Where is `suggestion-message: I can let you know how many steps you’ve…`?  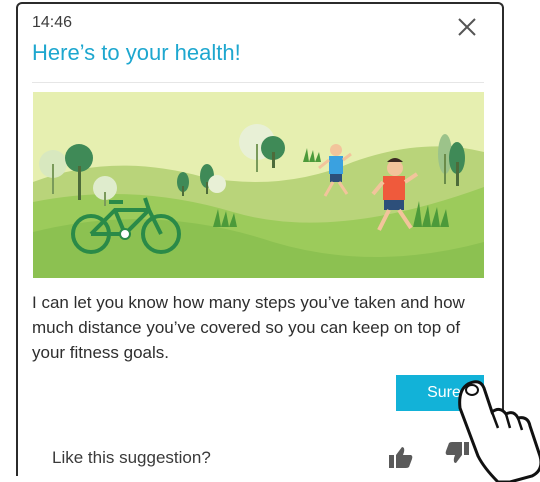 suggestion-message: I can let you know how many steps you’ve… is located at coordinates (248, 327).